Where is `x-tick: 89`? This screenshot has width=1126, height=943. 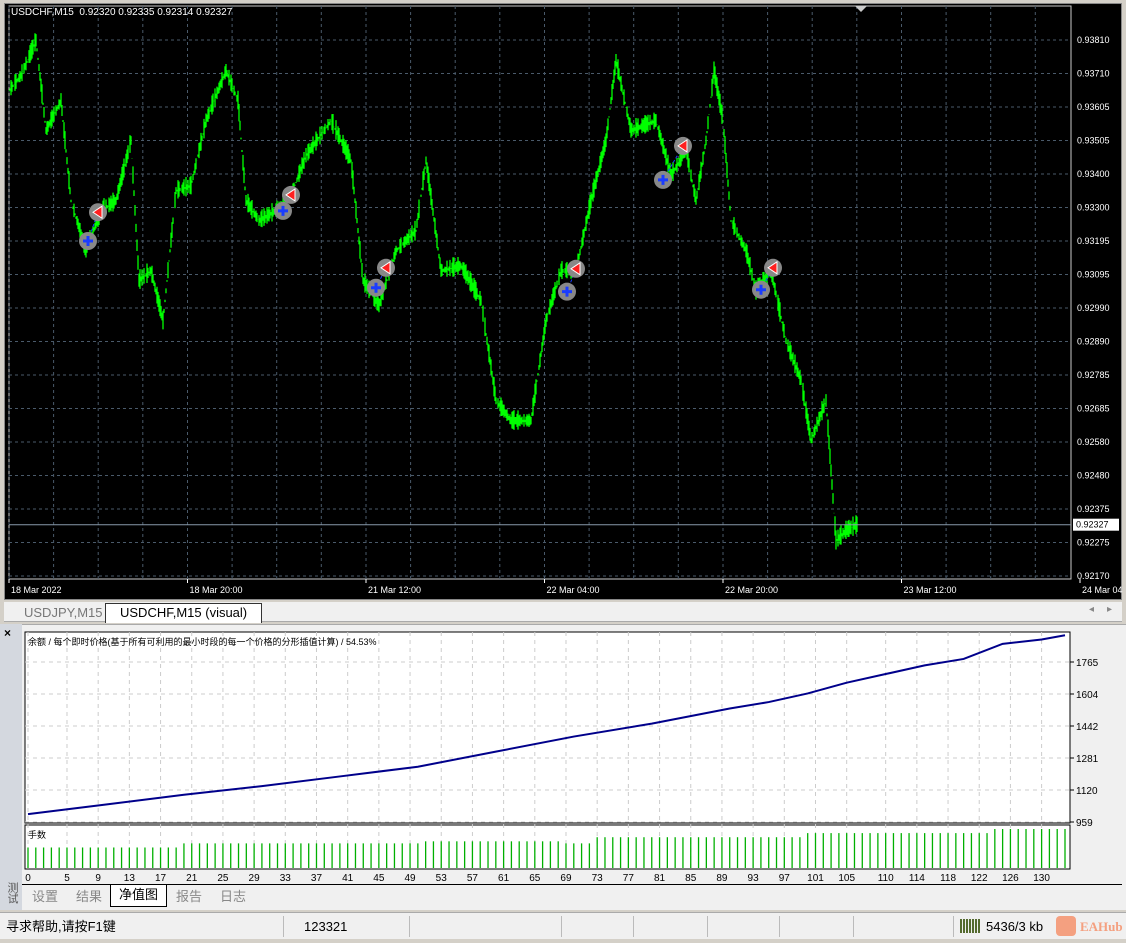
x-tick: 89 is located at coordinates (722, 878).